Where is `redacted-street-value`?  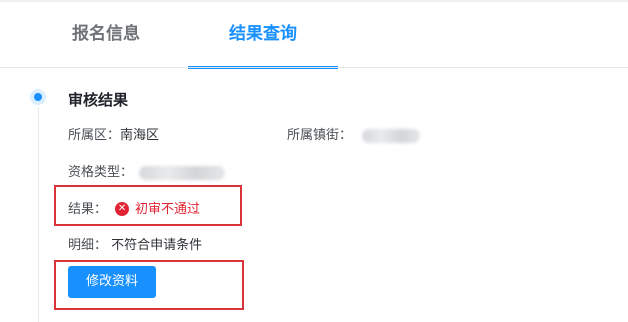
redacted-street-value is located at coordinates (391, 135).